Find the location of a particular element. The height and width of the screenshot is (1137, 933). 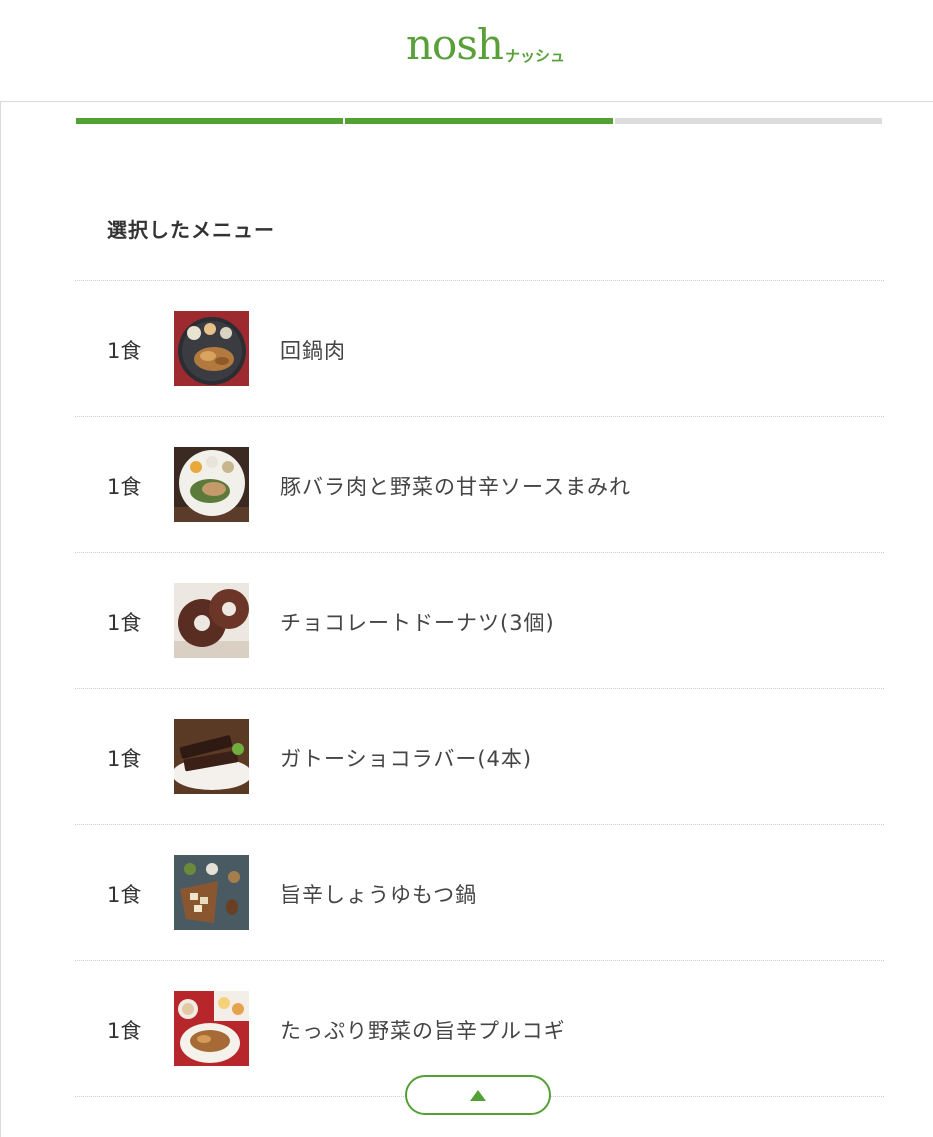

food-photo-motsunabe-icon is located at coordinates (211, 892).